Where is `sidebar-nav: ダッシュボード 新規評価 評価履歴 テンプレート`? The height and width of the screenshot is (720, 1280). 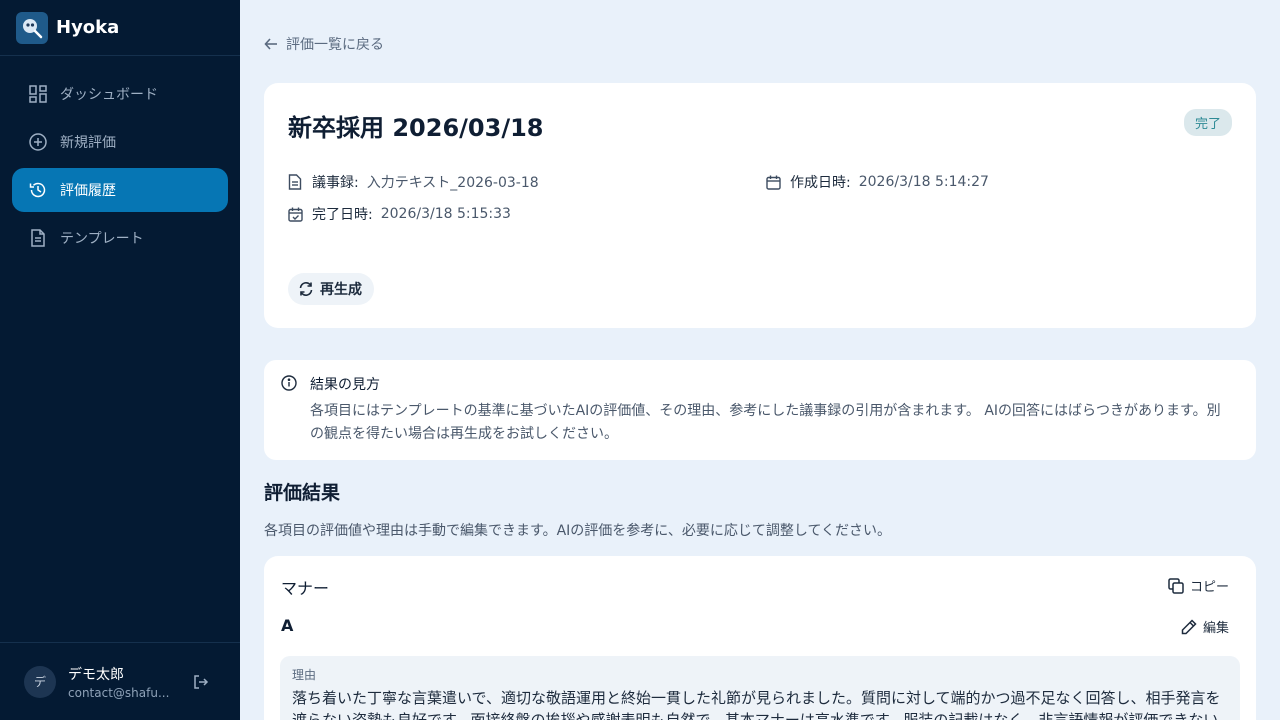
sidebar-nav: ダッシュボード 新規評価 評価履歴 テンプレート is located at coordinates (120, 158).